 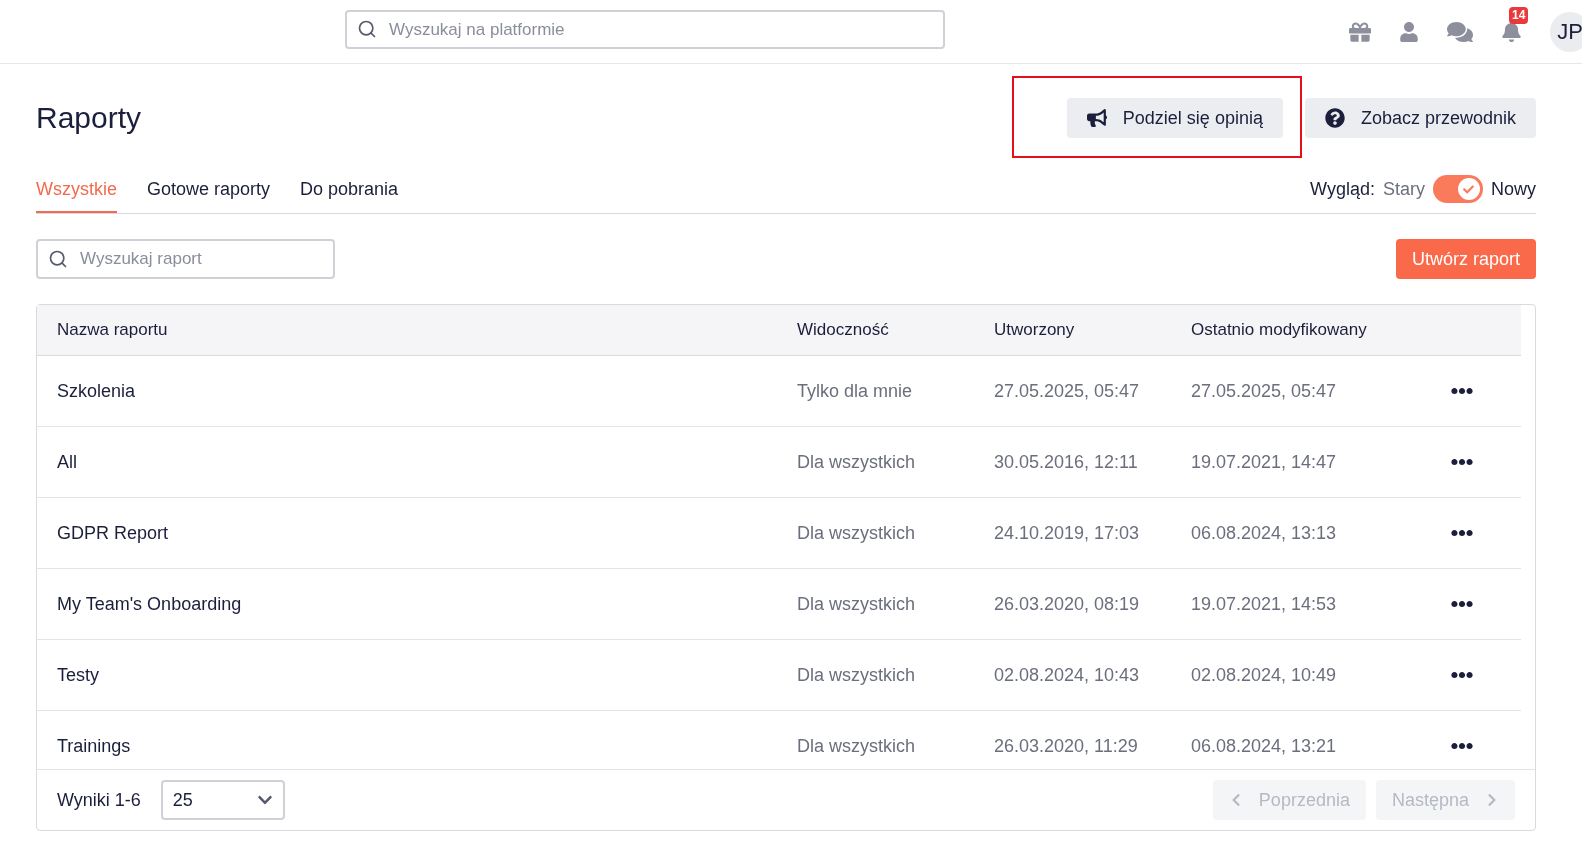 I want to click on old-view-label: Stary, so click(x=1403, y=189).